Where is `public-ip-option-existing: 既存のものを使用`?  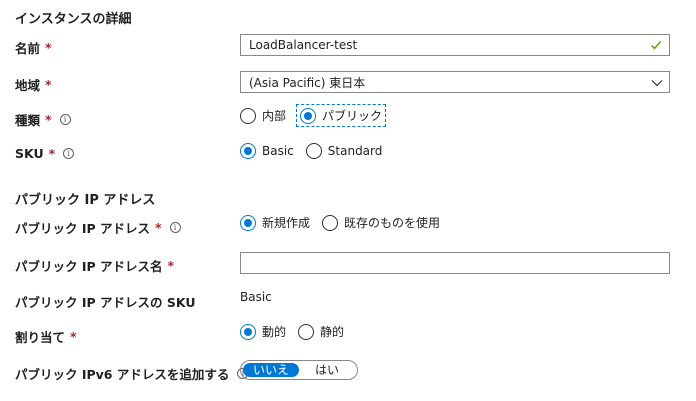
public-ip-option-existing: 既存のものを使用 is located at coordinates (381, 222).